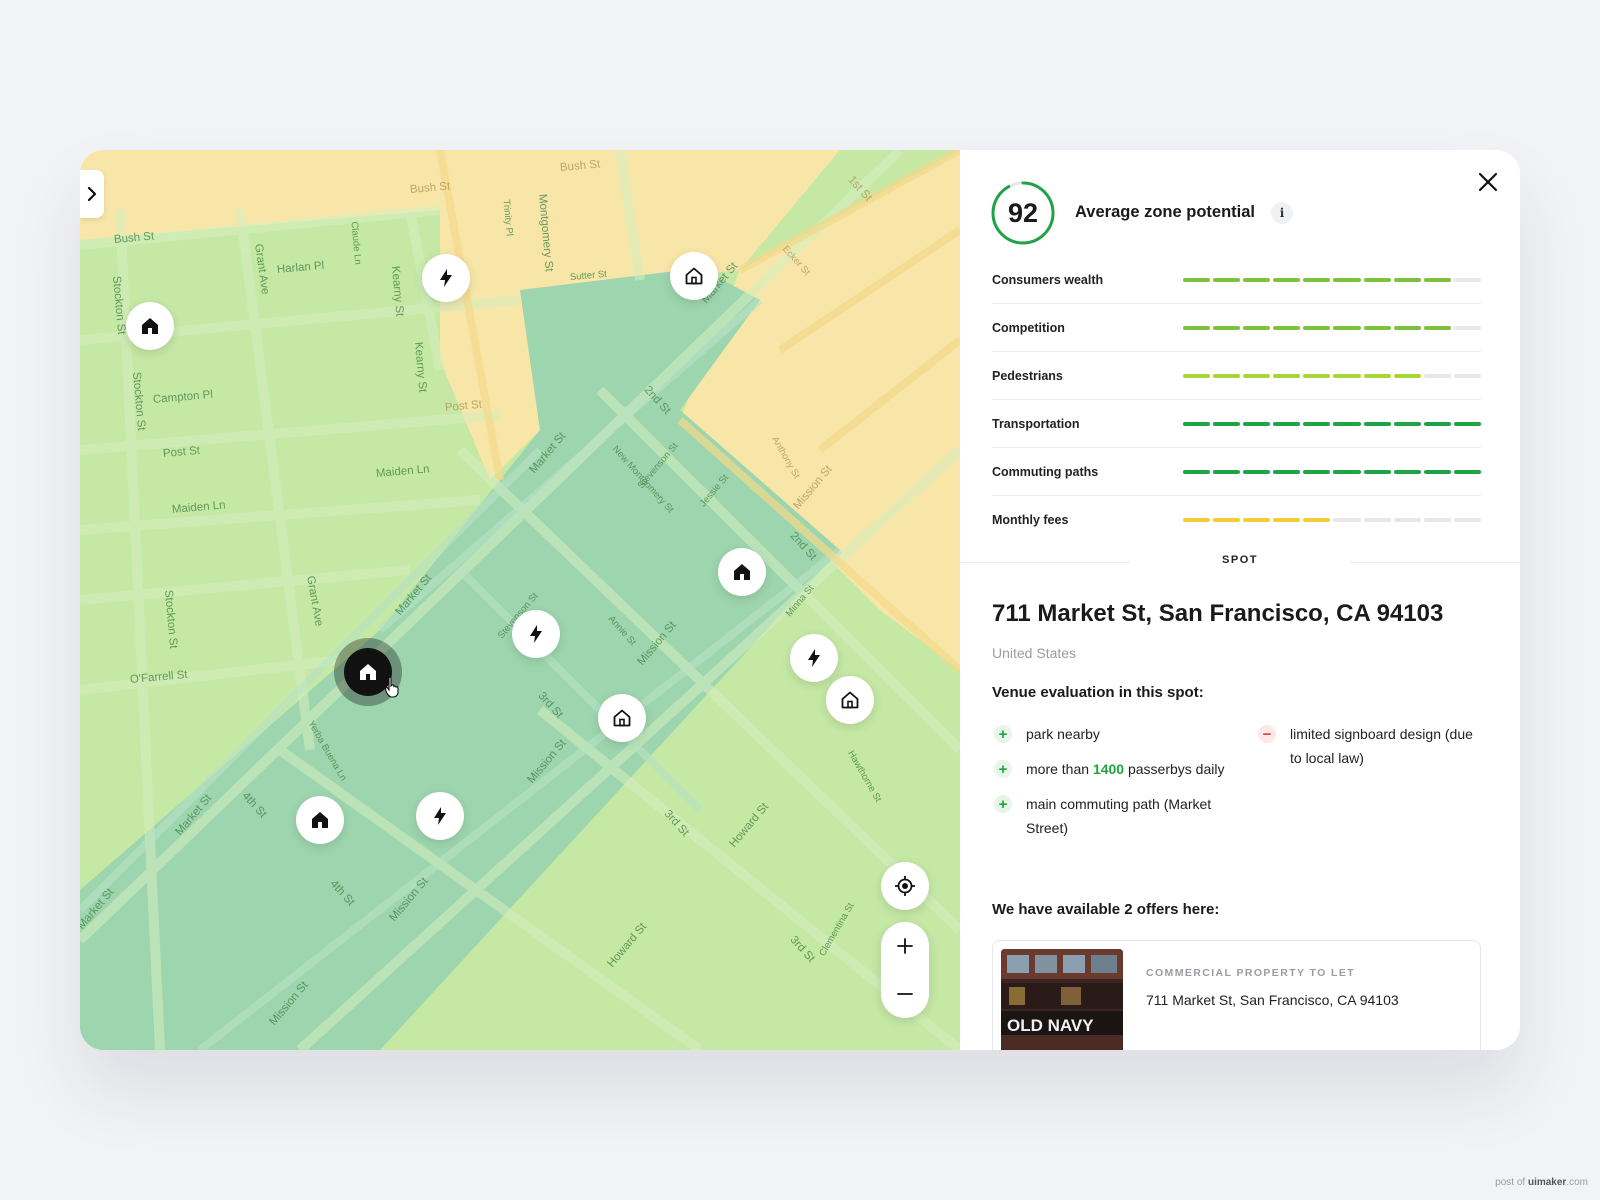  What do you see at coordinates (1541, 1182) in the screenshot?
I see `credit-text: post of uimaker.com` at bounding box center [1541, 1182].